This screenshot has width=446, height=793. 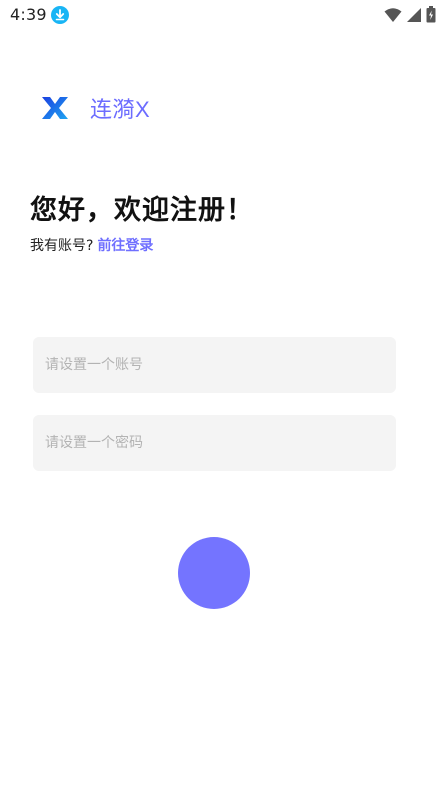 I want to click on battery-icon, so click(x=431, y=14).